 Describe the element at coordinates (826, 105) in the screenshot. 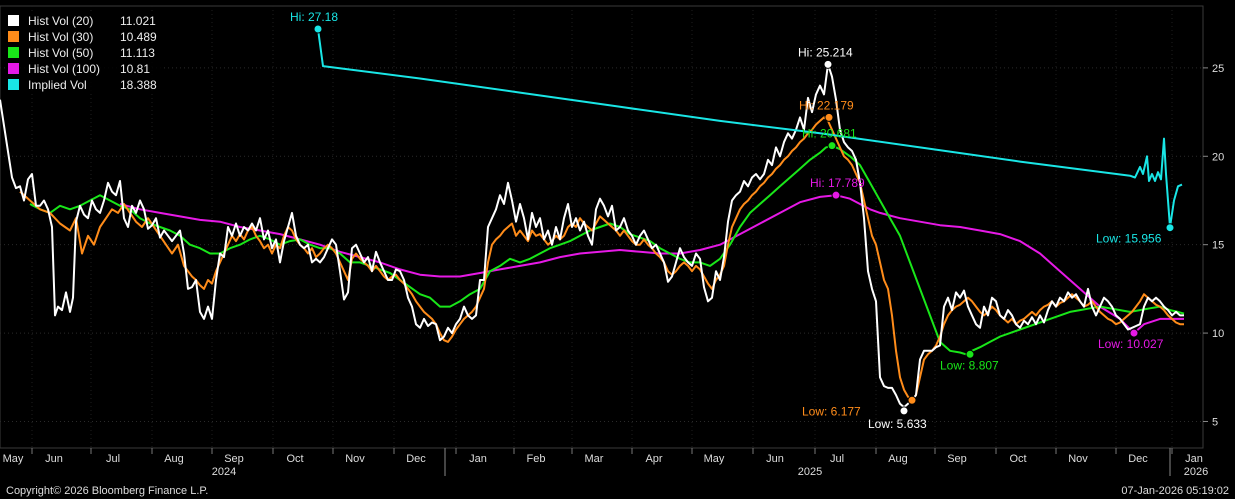

I see `annotation-label: Hi: 22.179` at that location.